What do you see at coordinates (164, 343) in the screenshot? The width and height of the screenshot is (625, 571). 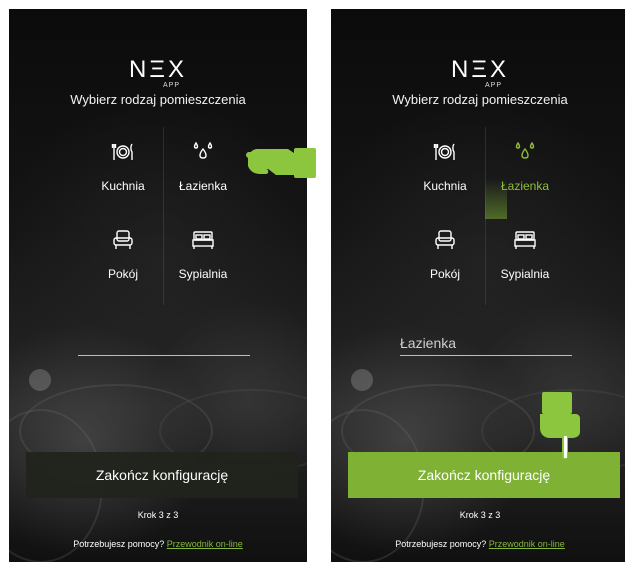 I see `room-name-input` at bounding box center [164, 343].